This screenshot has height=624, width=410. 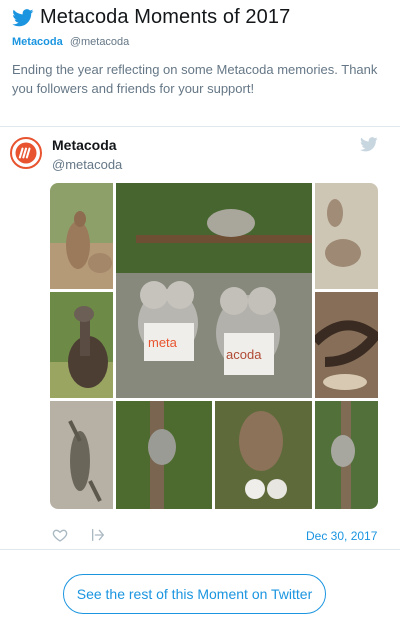 I want to click on shirt-text-left: meta, so click(x=163, y=342).